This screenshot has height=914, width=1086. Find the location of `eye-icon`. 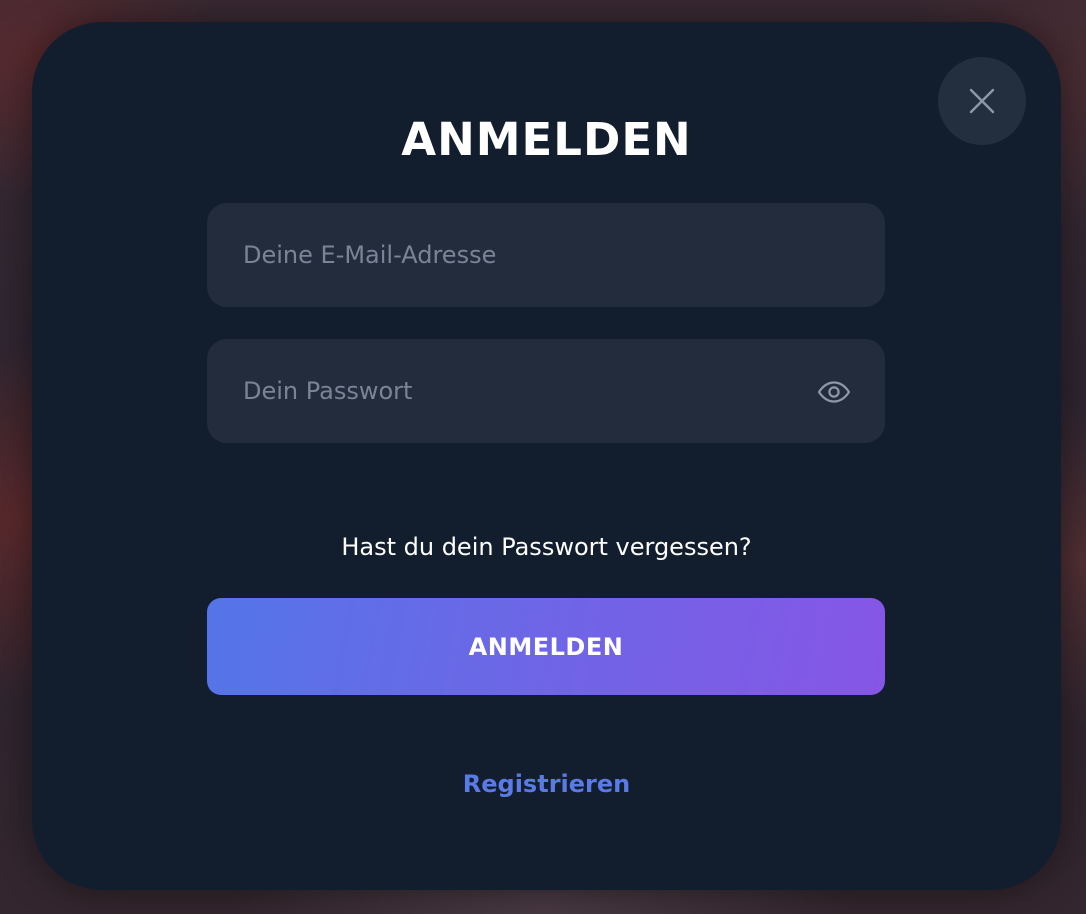

eye-icon is located at coordinates (834, 392).